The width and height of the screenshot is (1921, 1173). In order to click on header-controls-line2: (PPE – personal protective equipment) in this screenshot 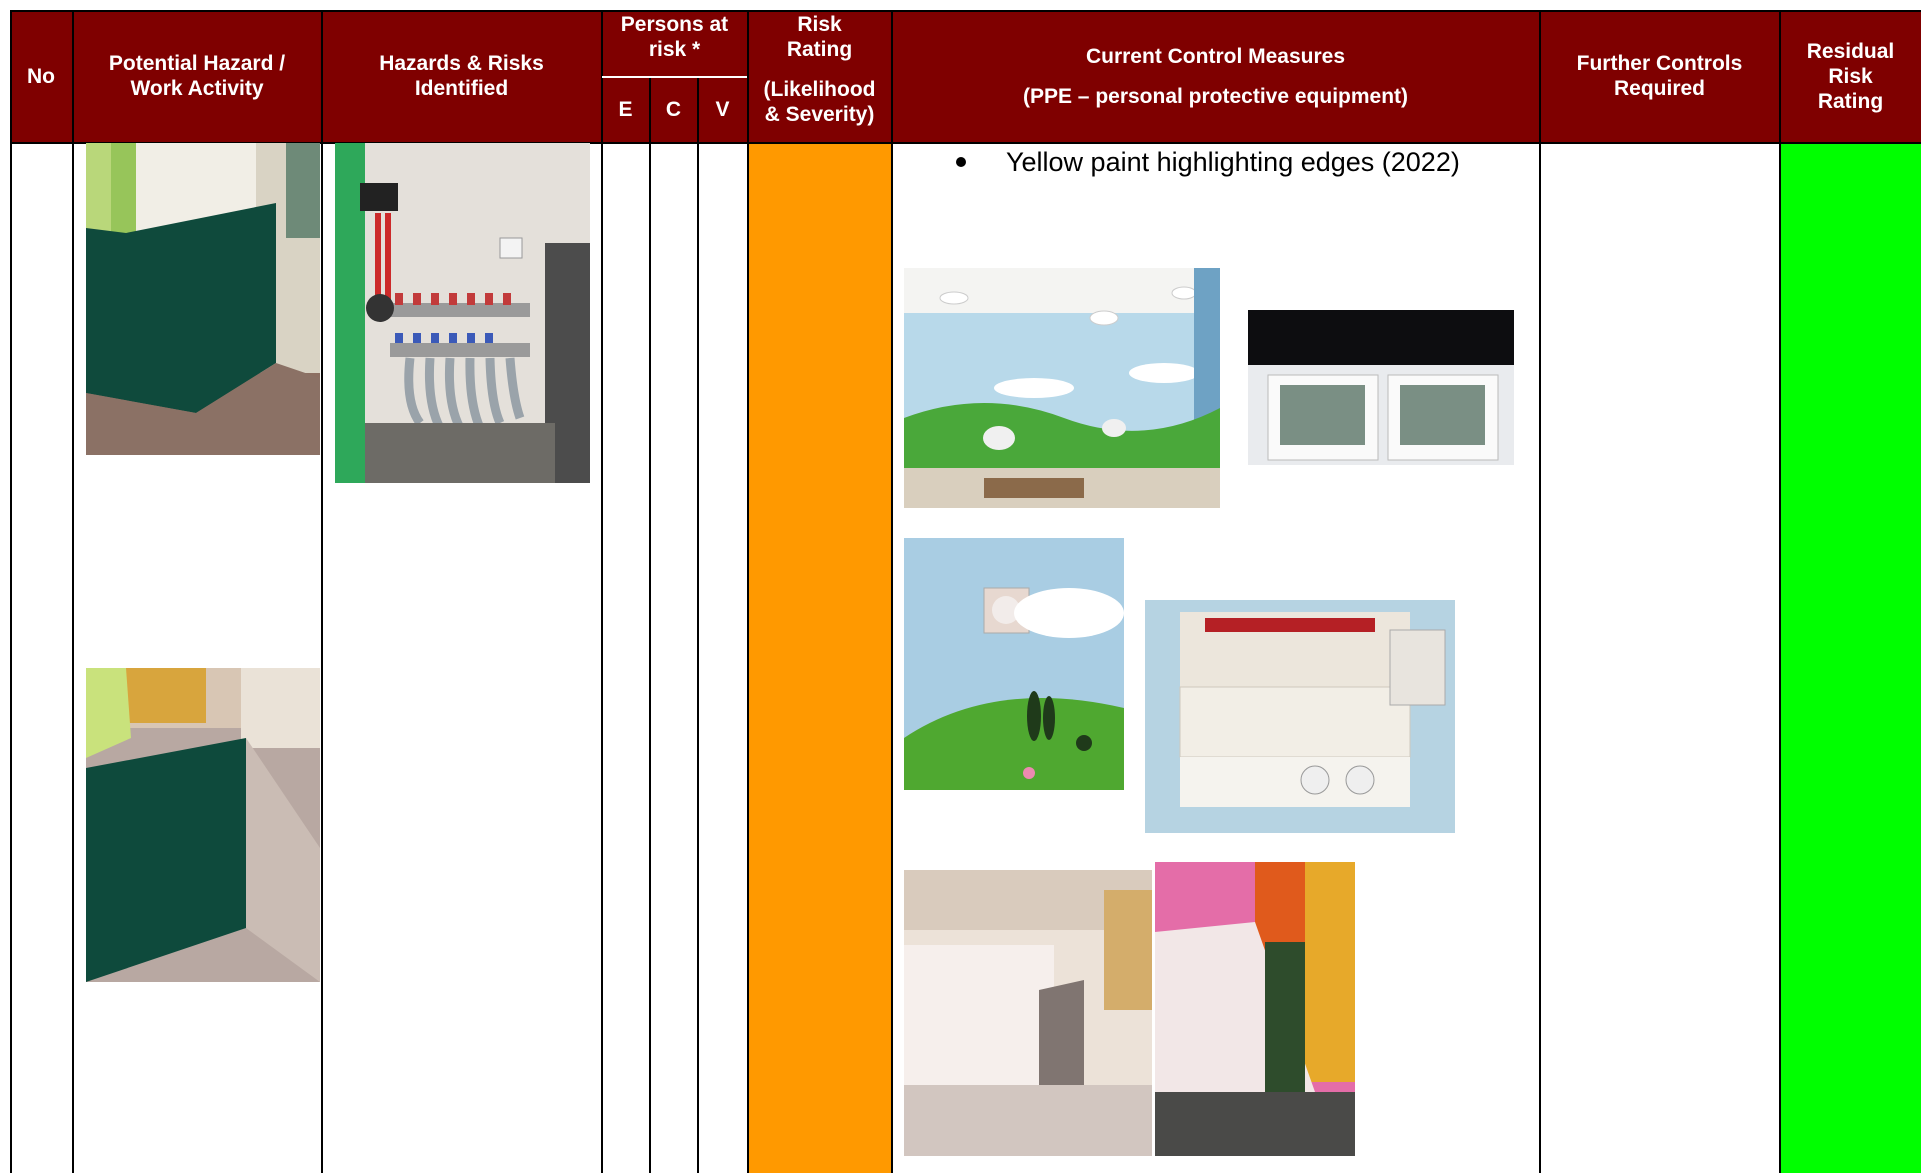, I will do `click(1215, 96)`.